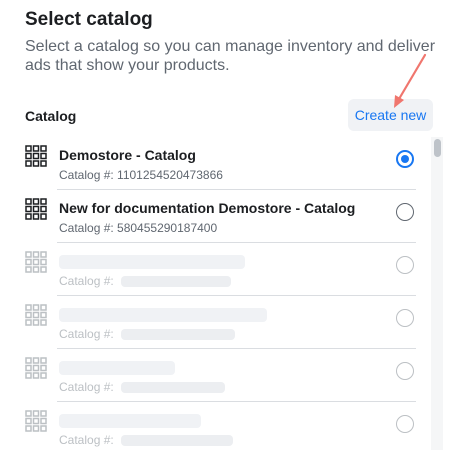 This screenshot has height=450, width=456. Describe the element at coordinates (437, 148) in the screenshot. I see `scrollbar-thumb` at that location.